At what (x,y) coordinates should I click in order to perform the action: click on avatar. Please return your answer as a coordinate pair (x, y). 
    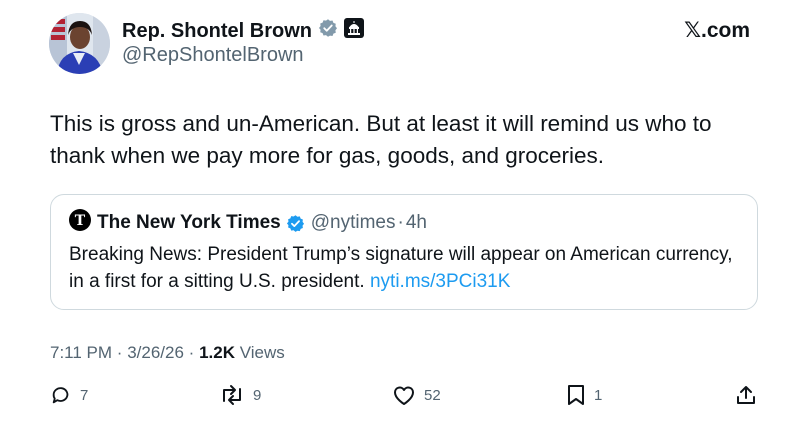
    Looking at the image, I should click on (79, 43).